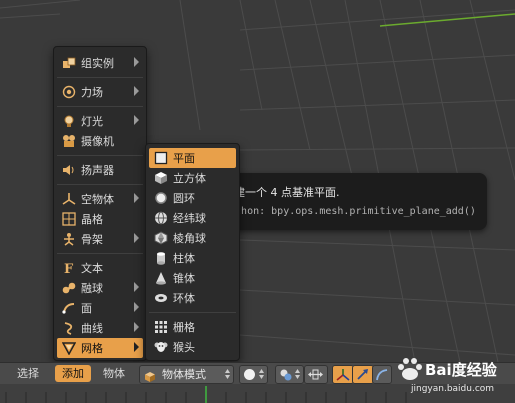 The width and height of the screenshot is (515, 403). What do you see at coordinates (100, 308) in the screenshot?
I see `menu-item-surface: 面` at bounding box center [100, 308].